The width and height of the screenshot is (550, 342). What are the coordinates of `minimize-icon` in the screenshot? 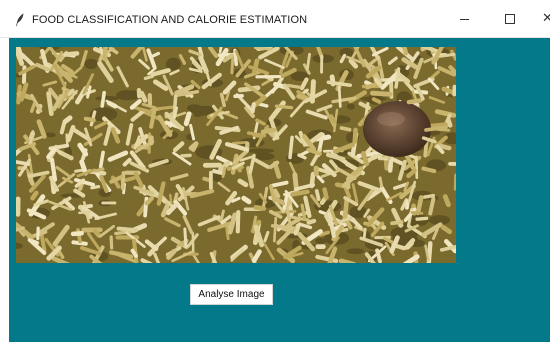 It's located at (464, 19).